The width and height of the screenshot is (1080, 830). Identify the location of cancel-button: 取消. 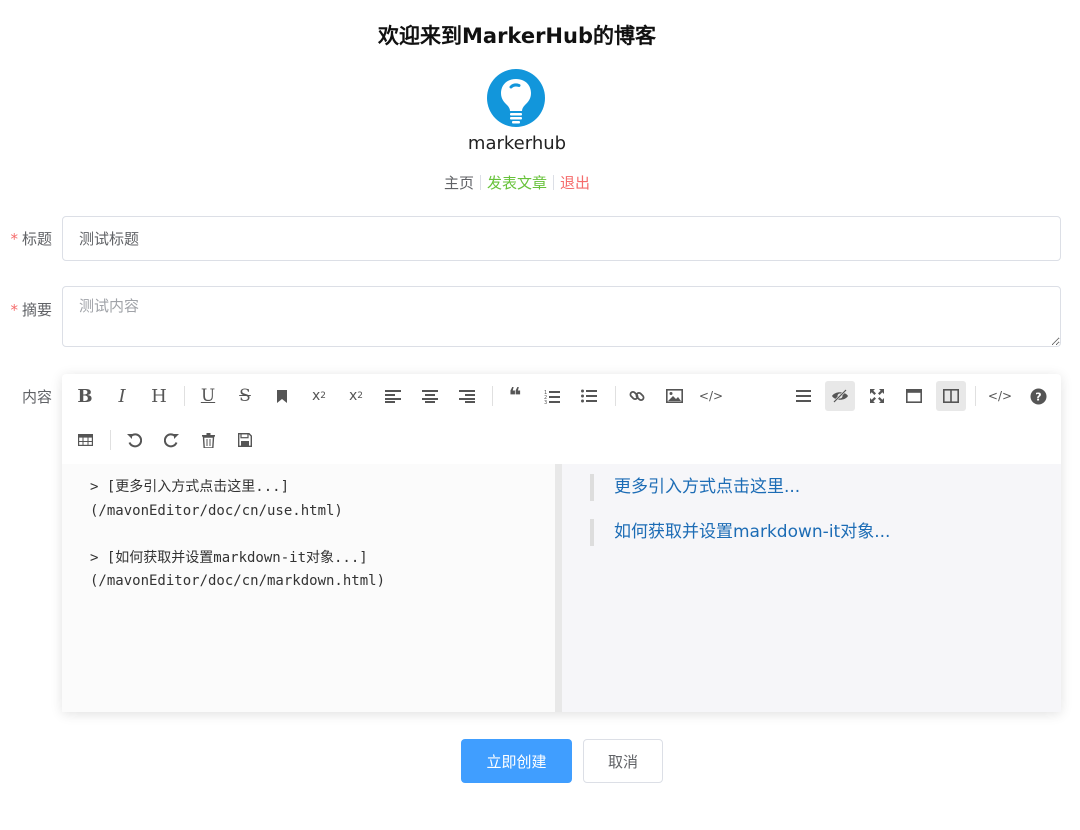
(623, 761).